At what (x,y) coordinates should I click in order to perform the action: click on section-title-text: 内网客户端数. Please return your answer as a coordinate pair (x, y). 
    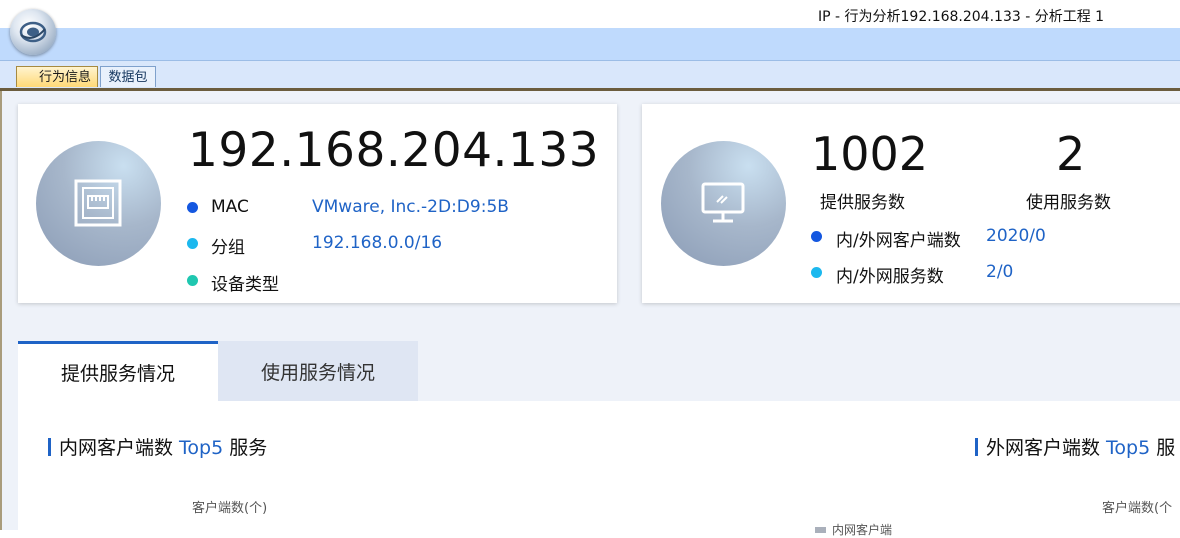
    Looking at the image, I should click on (119, 448).